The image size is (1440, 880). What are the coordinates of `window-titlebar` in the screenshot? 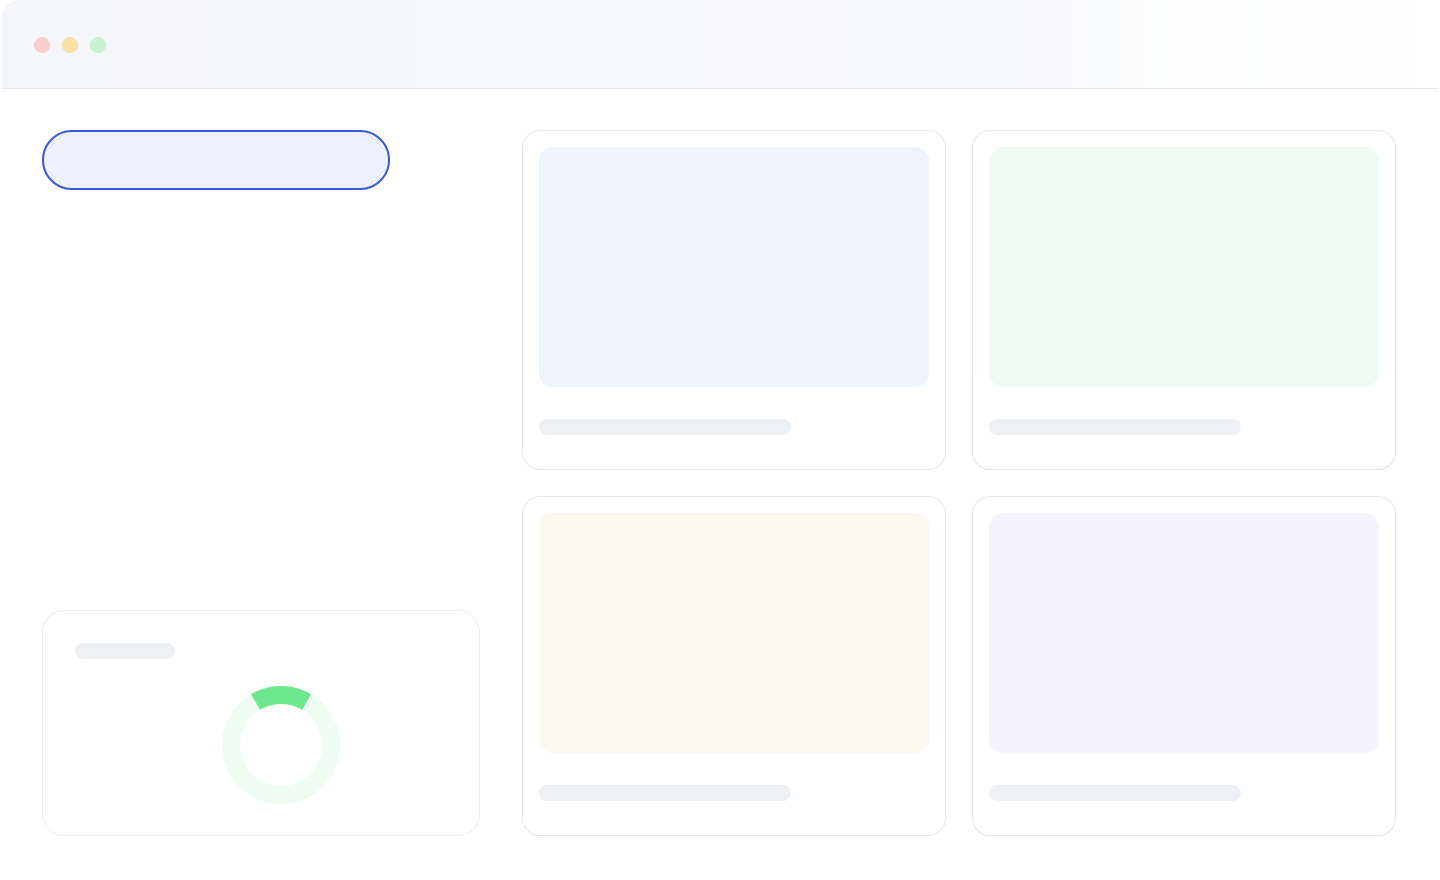 It's located at (720, 44).